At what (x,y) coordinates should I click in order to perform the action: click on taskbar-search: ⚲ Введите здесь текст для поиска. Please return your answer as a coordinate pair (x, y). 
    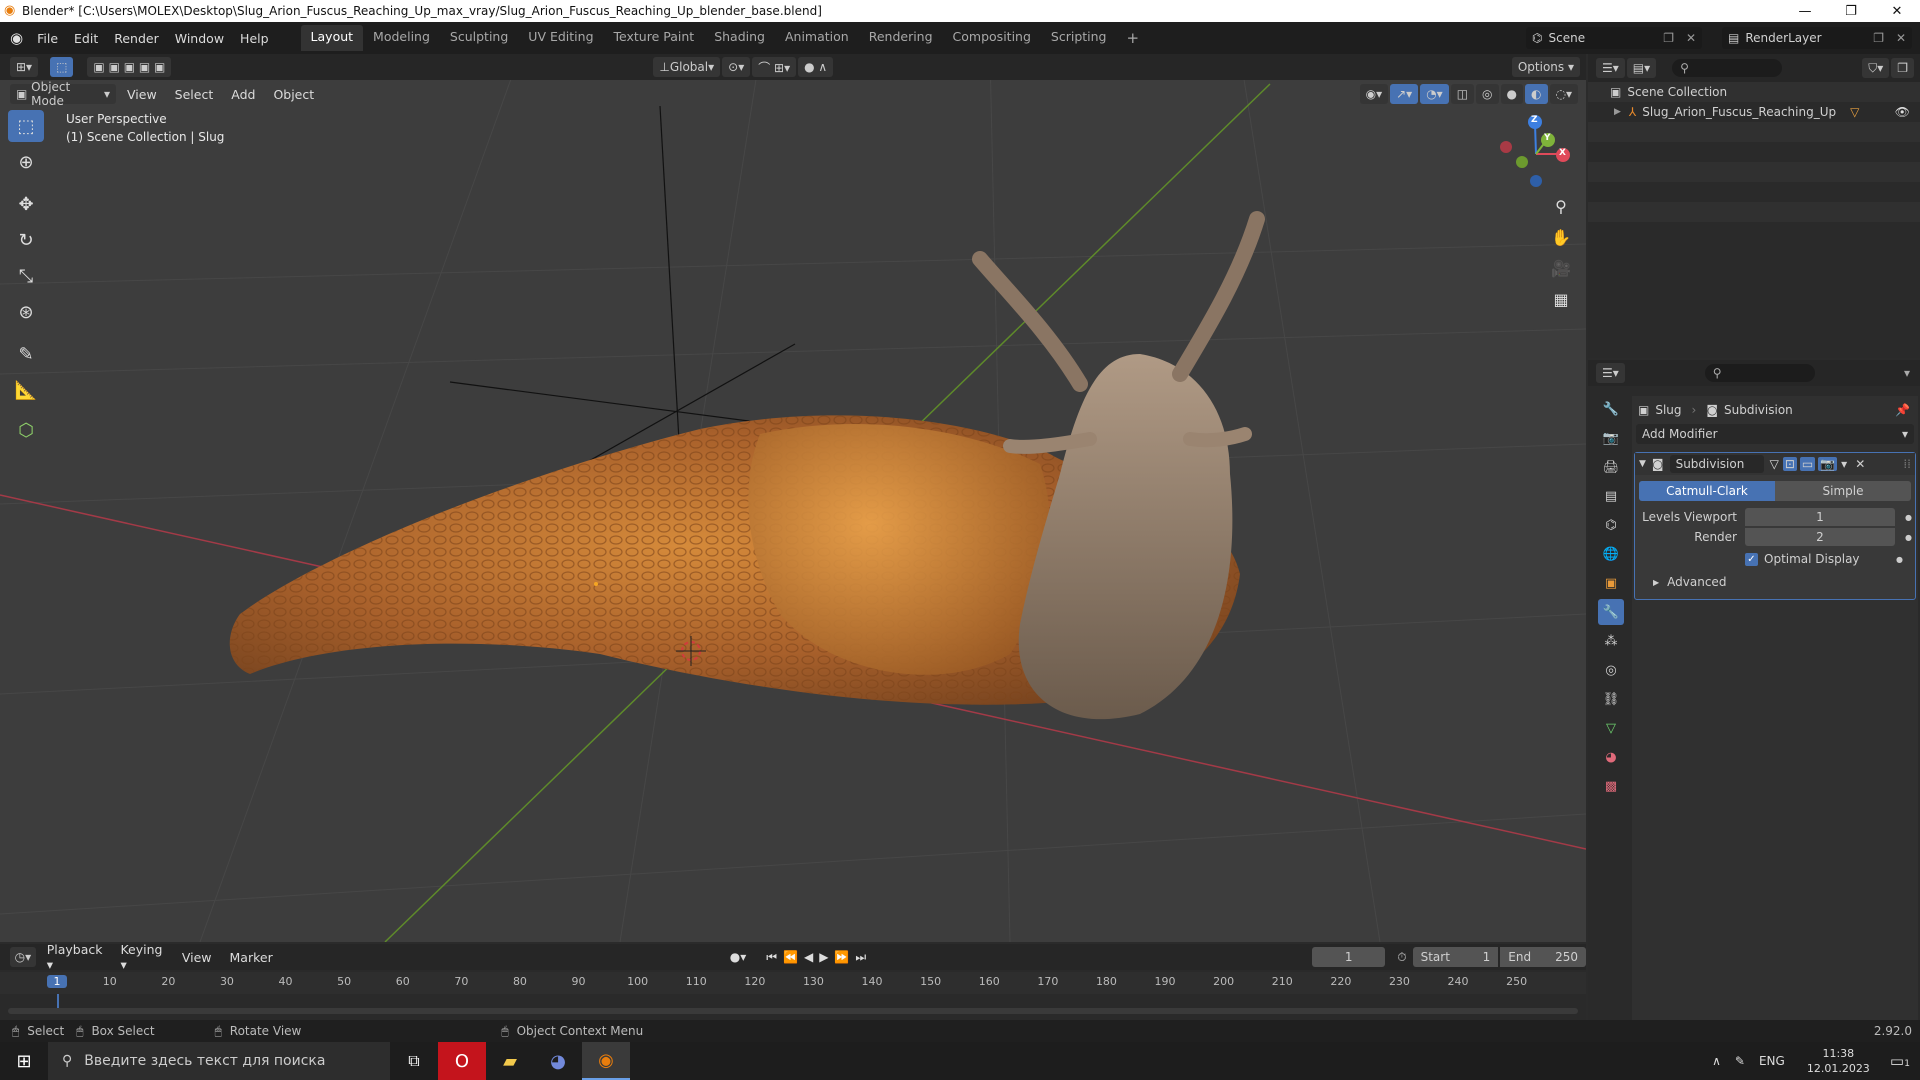
    Looking at the image, I should click on (219, 1061).